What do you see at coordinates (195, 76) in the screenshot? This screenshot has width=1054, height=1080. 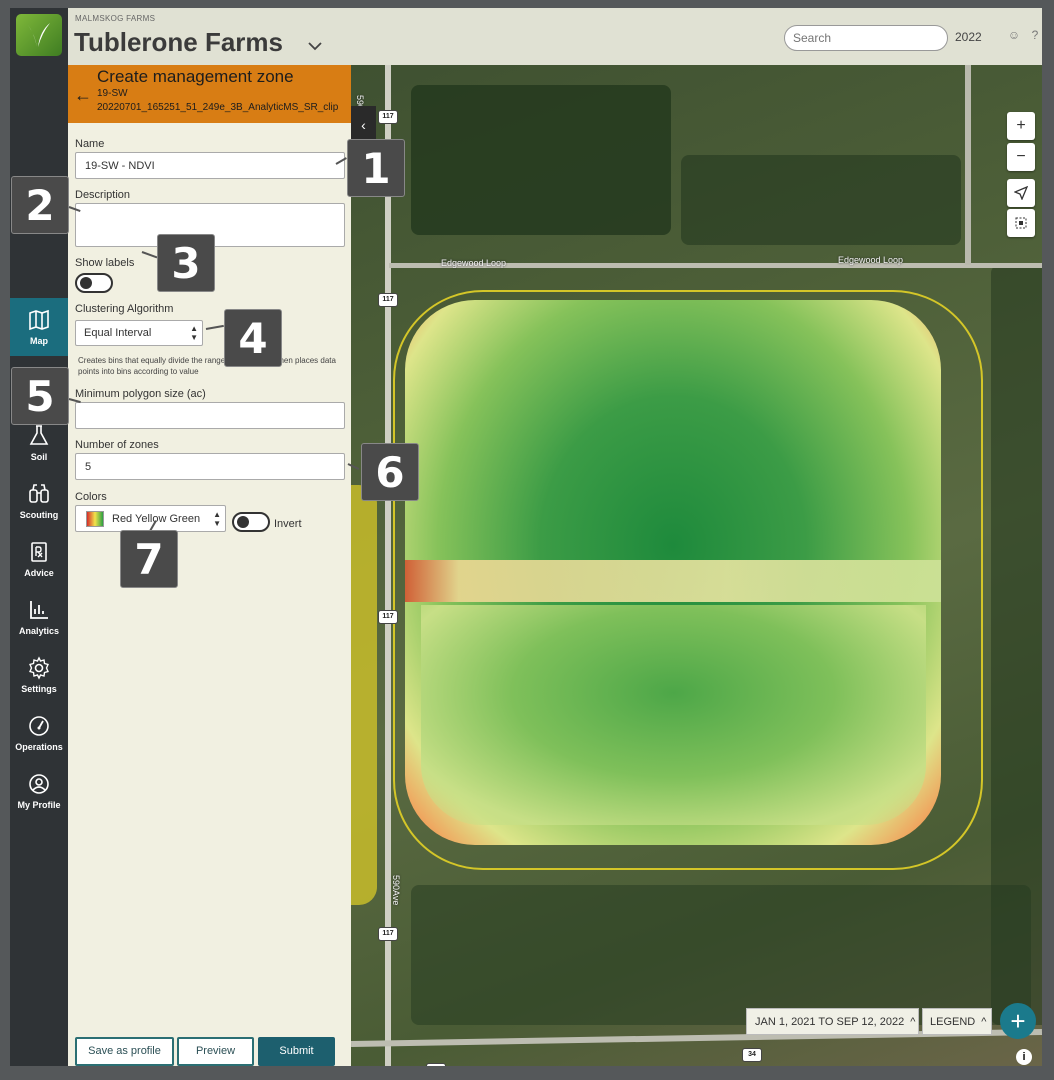 I see `panel-title: Create management zone` at bounding box center [195, 76].